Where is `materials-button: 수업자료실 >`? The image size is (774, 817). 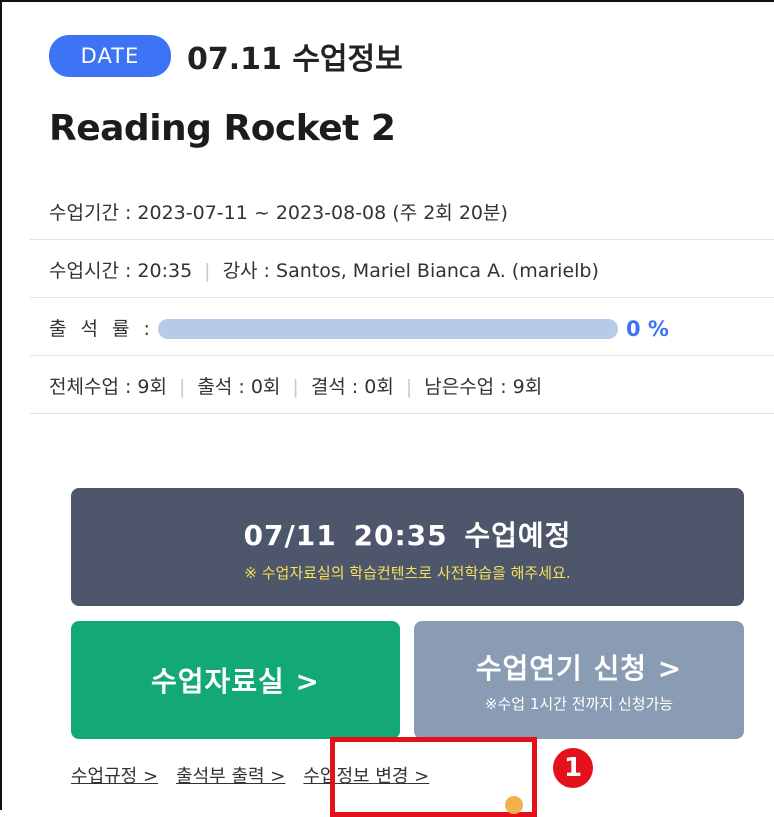
materials-button: 수업자료실 > is located at coordinates (235, 680).